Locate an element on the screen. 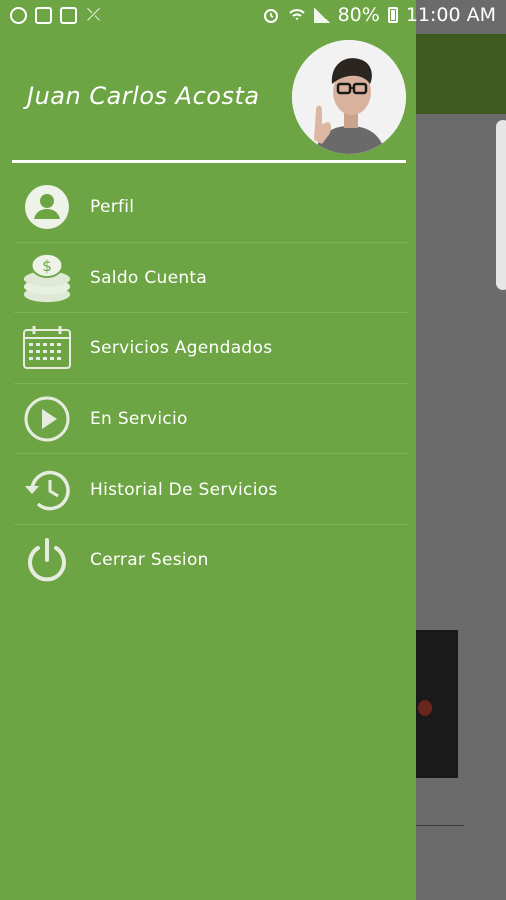 The image size is (506, 900). calendar-icon is located at coordinates (47, 348).